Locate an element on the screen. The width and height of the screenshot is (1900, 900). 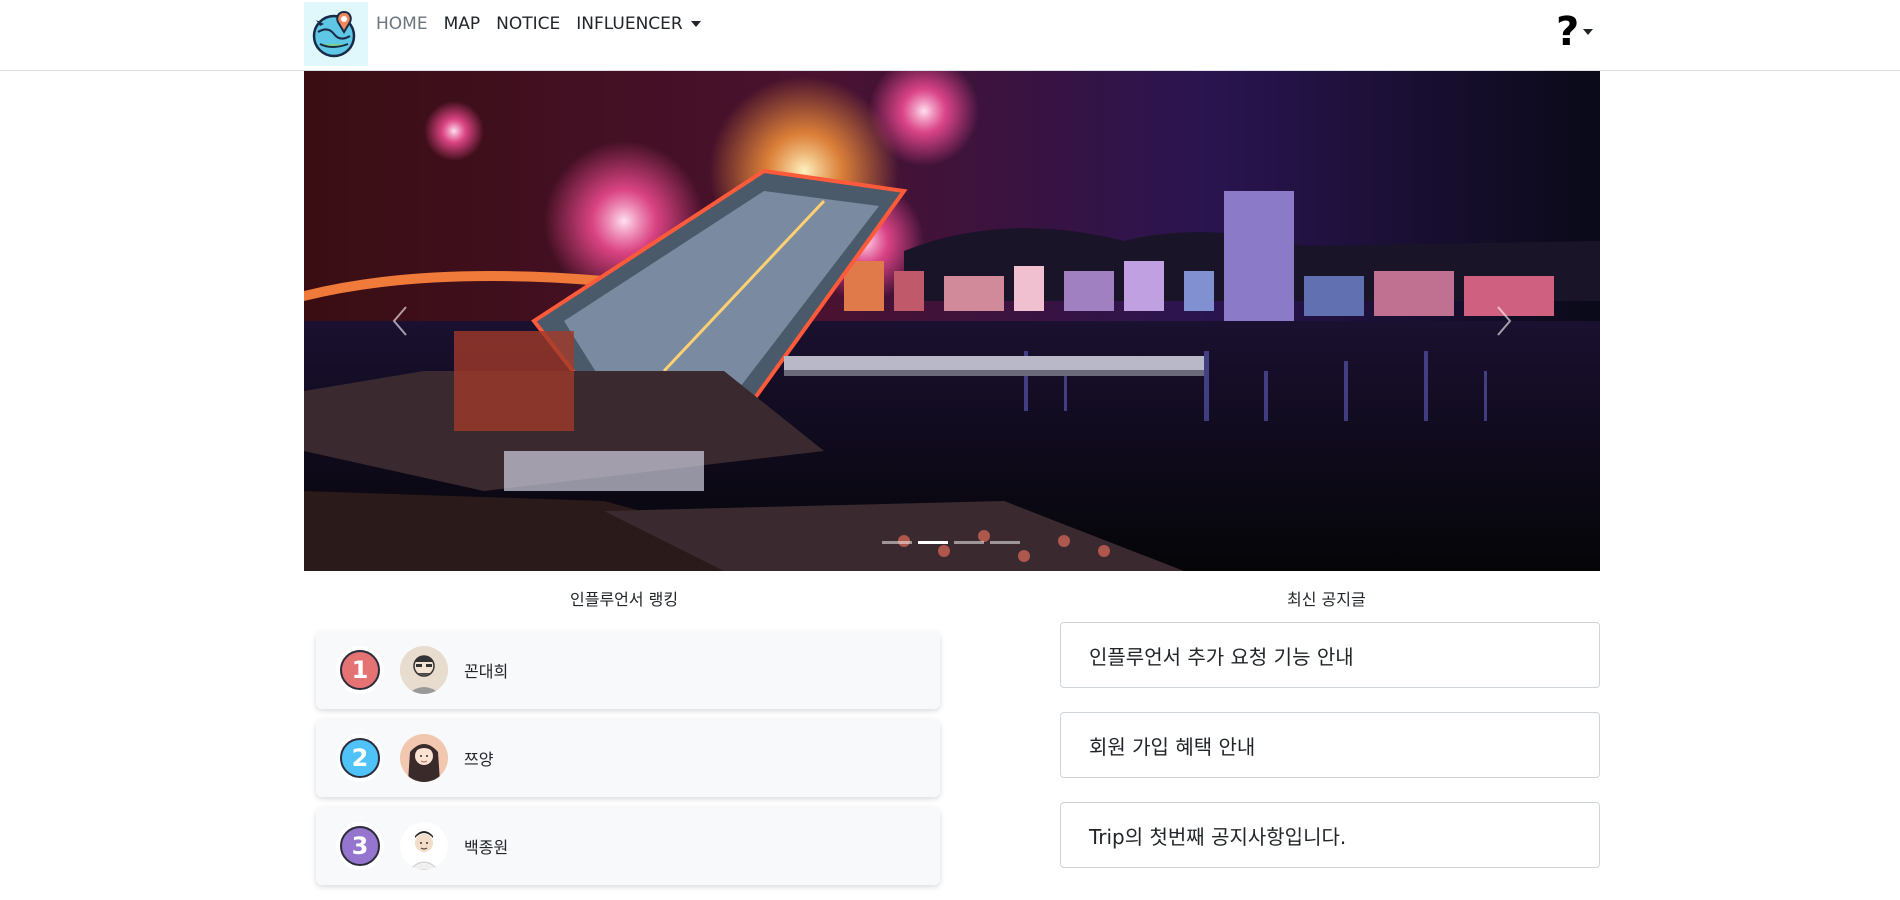
notice-item: 회원 가입 혜택 안내 is located at coordinates (1330, 745).